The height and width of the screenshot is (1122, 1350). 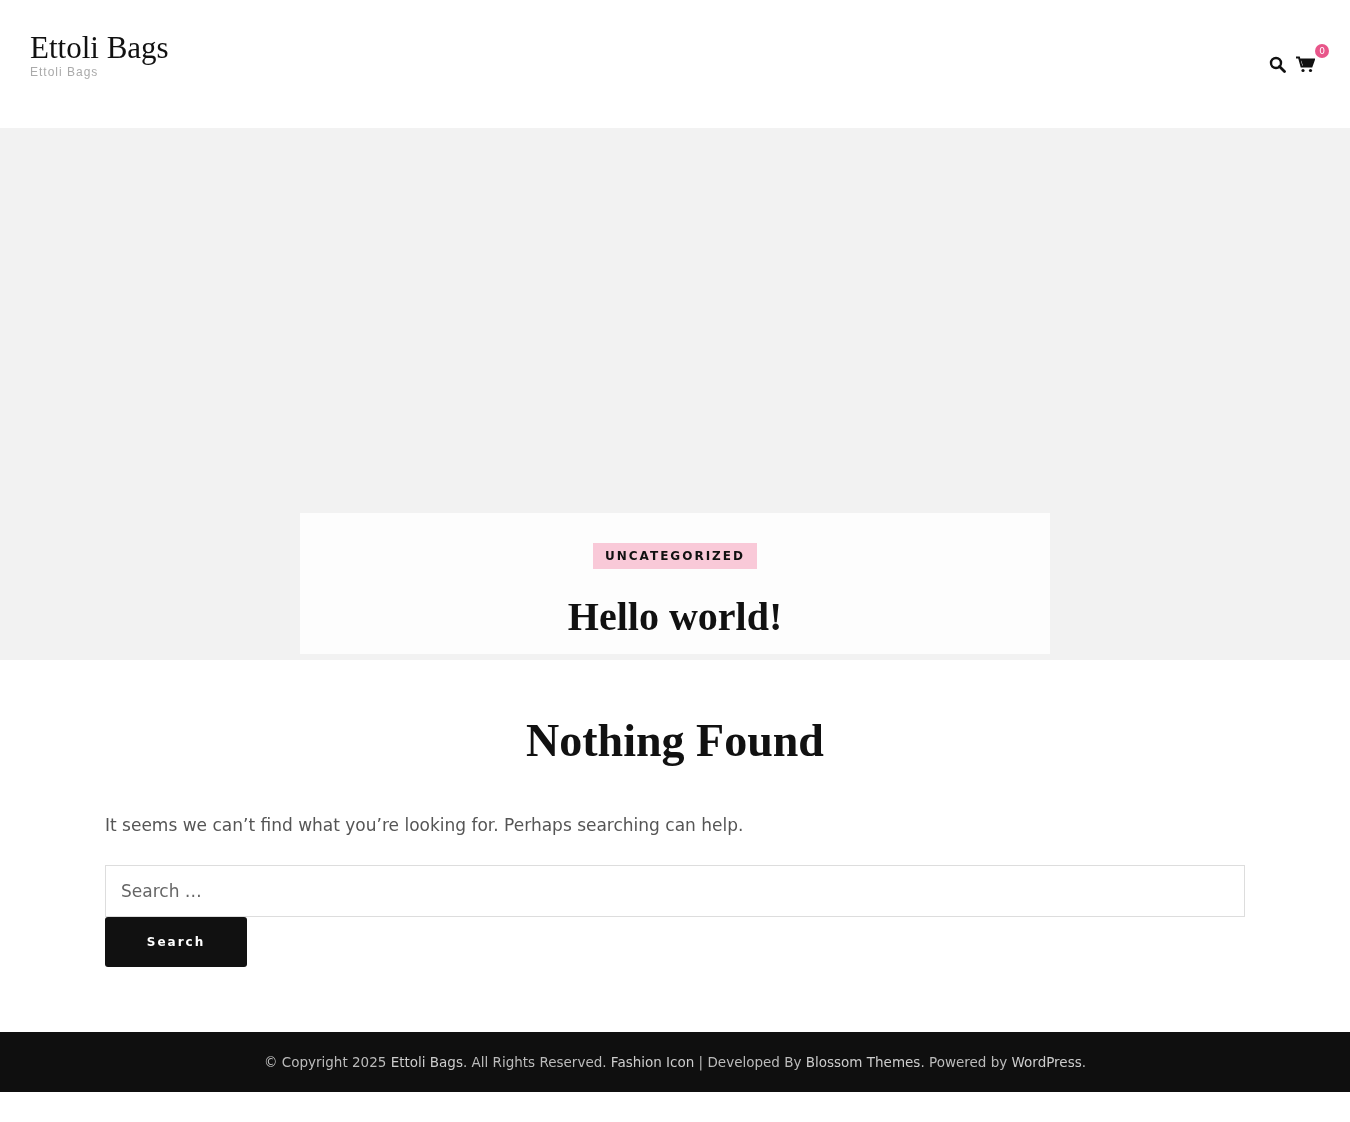 I want to click on footer-link: WordPress, so click(x=1046, y=1062).